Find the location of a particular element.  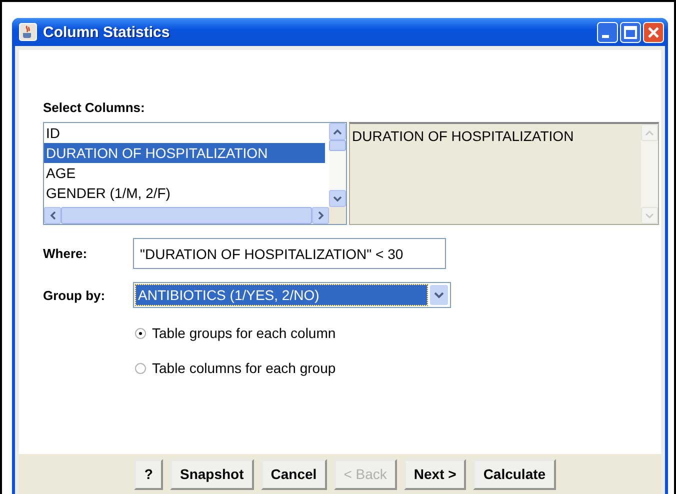

radio-label: Table groups for each column is located at coordinates (244, 333).